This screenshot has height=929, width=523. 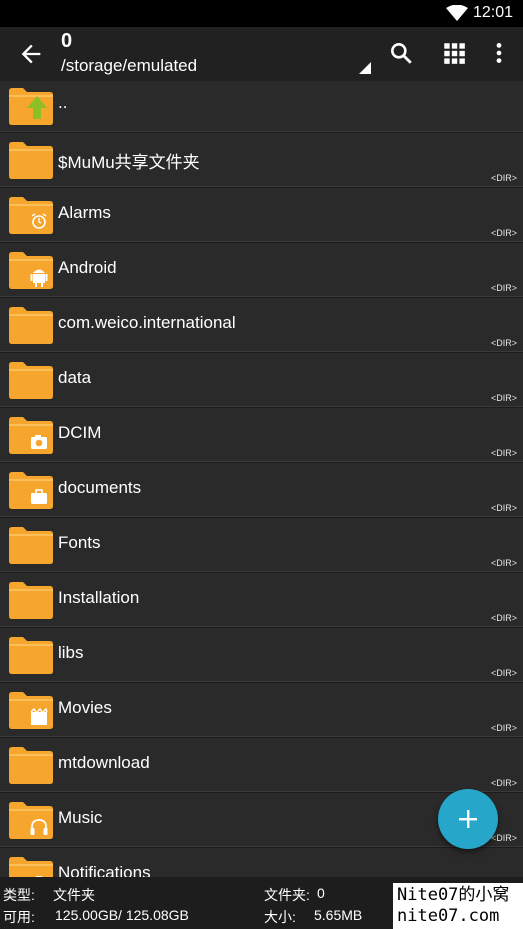 I want to click on available-label: 可用:, so click(x=19, y=917).